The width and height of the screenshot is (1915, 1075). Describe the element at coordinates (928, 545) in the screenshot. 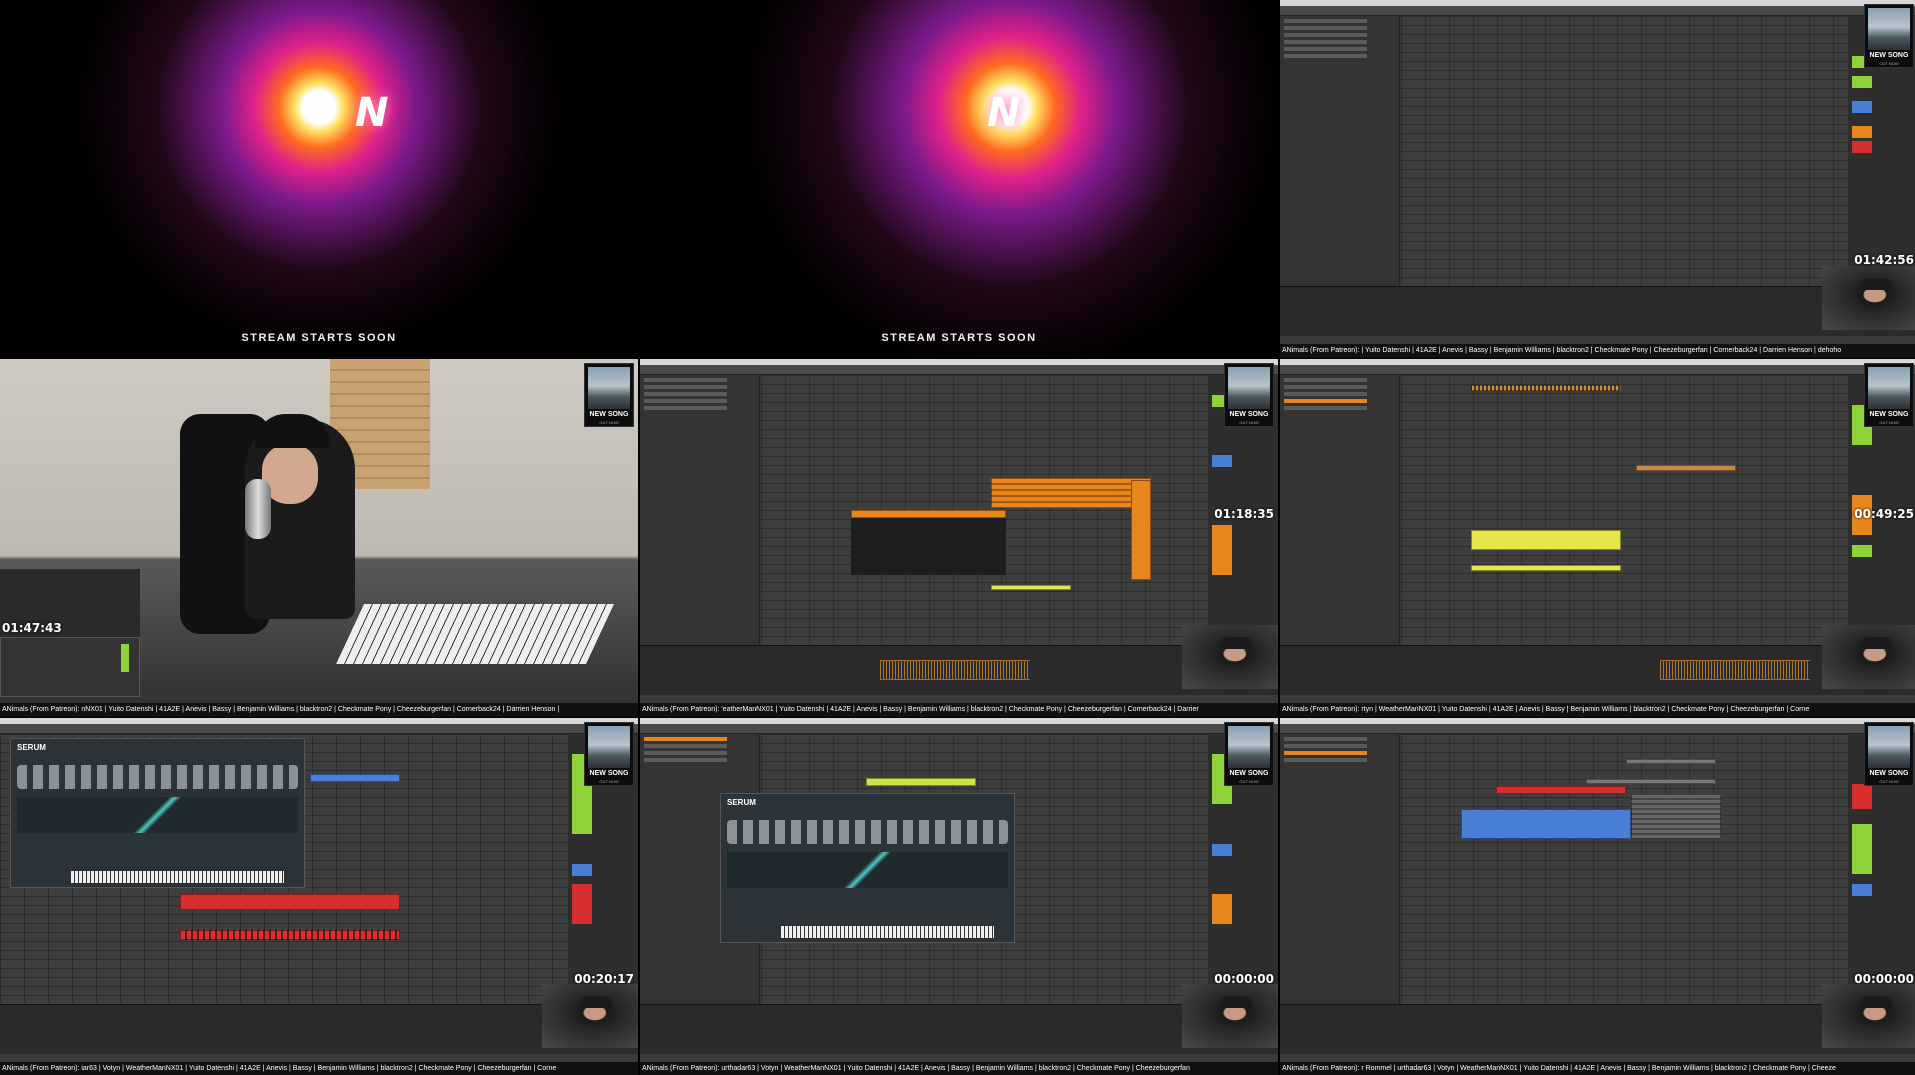

I see `selected-region` at that location.